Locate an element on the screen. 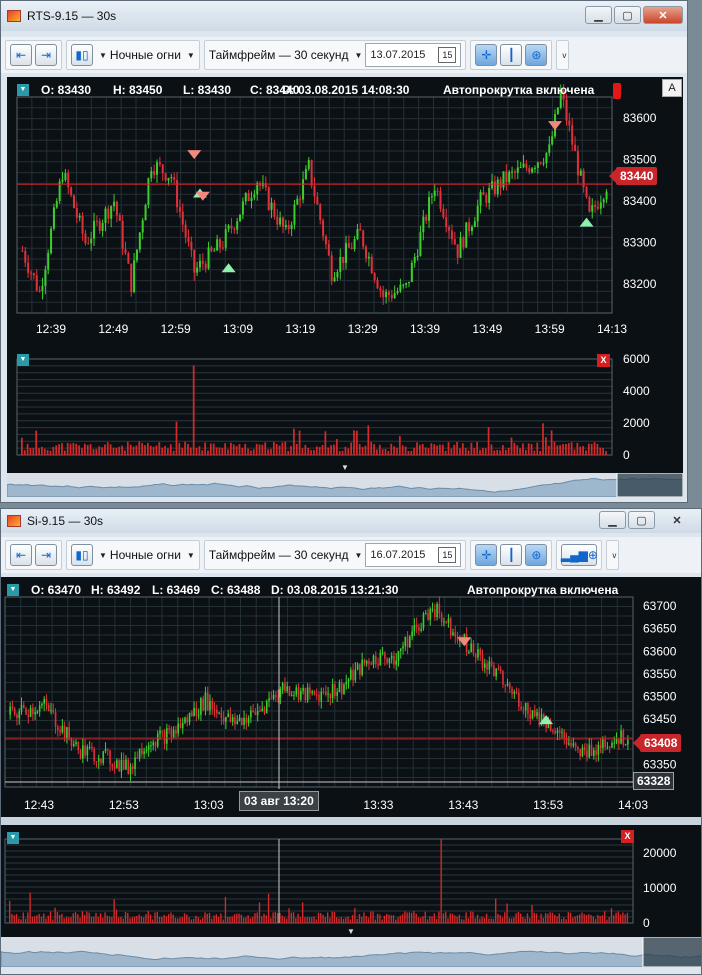 The height and width of the screenshot is (975, 702). last-price-tag: 83440 is located at coordinates (633, 176).